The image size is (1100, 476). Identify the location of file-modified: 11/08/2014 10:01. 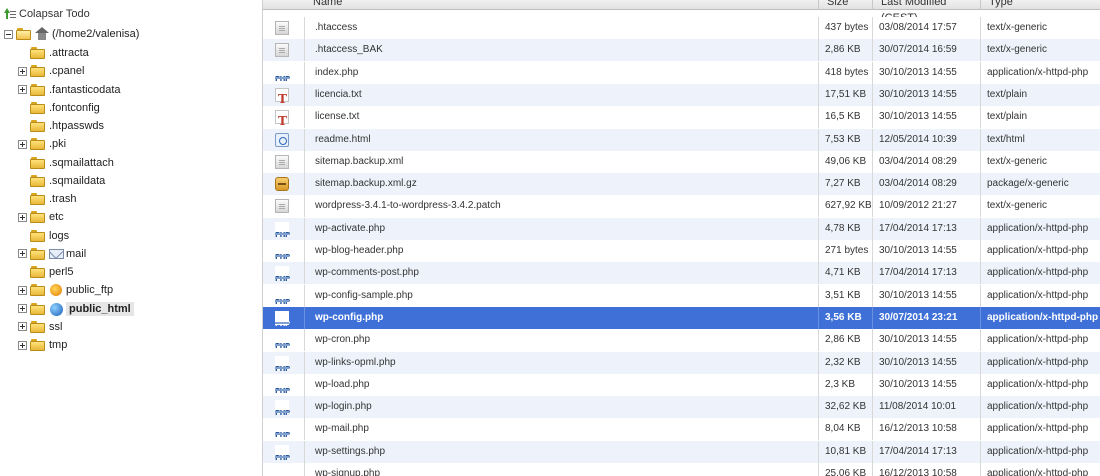
(927, 407).